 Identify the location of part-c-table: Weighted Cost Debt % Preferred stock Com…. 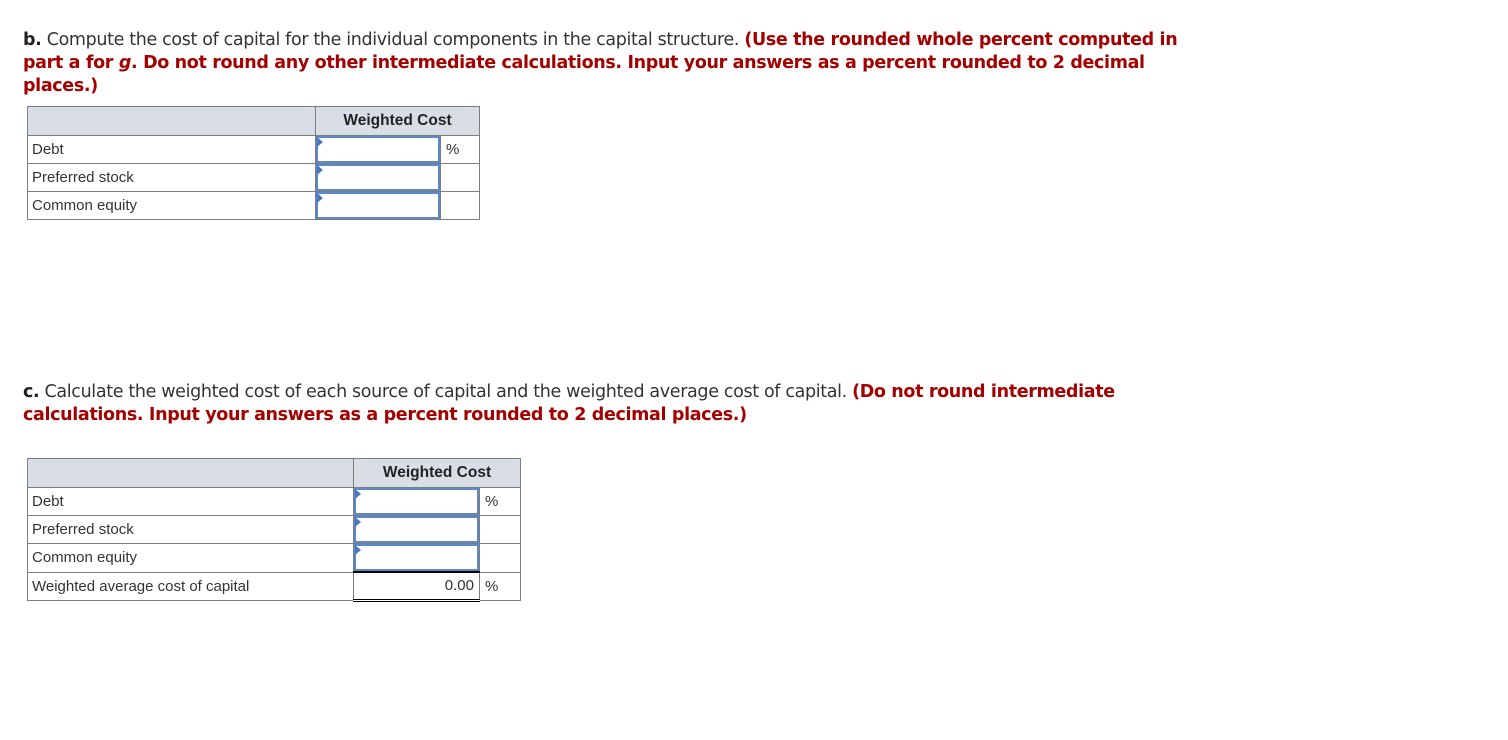
(274, 530).